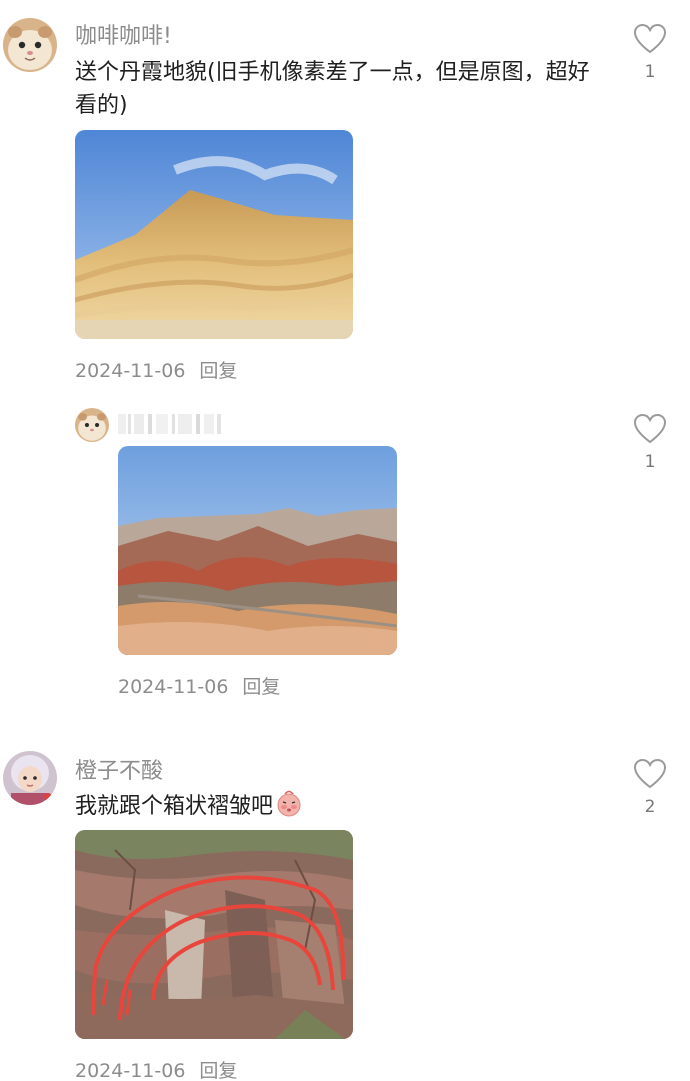 The image size is (690, 1081). What do you see at coordinates (169, 424) in the screenshot?
I see `redacted-name-blur` at bounding box center [169, 424].